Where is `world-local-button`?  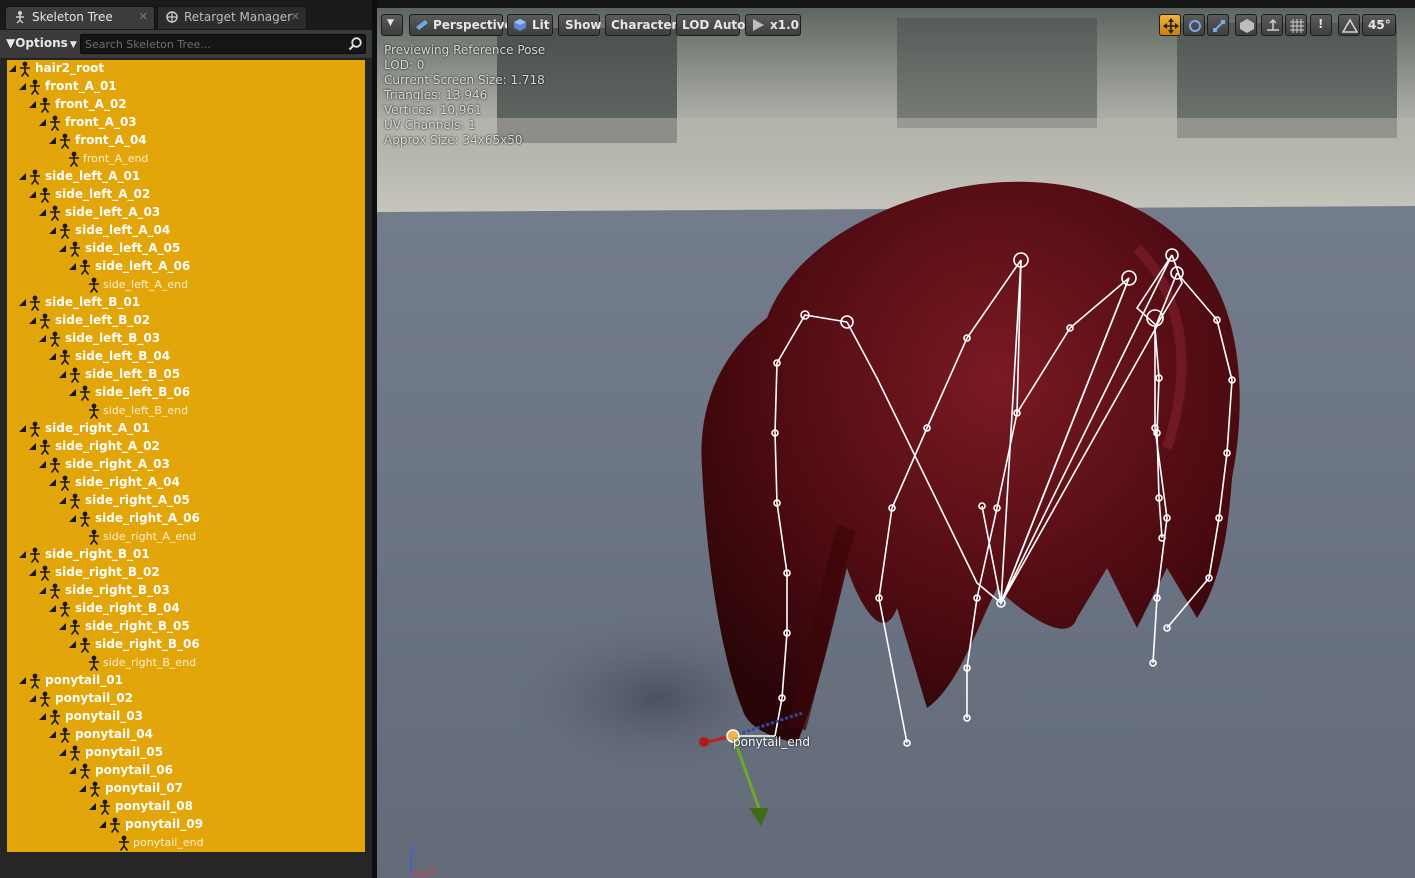
world-local-button is located at coordinates (1246, 25).